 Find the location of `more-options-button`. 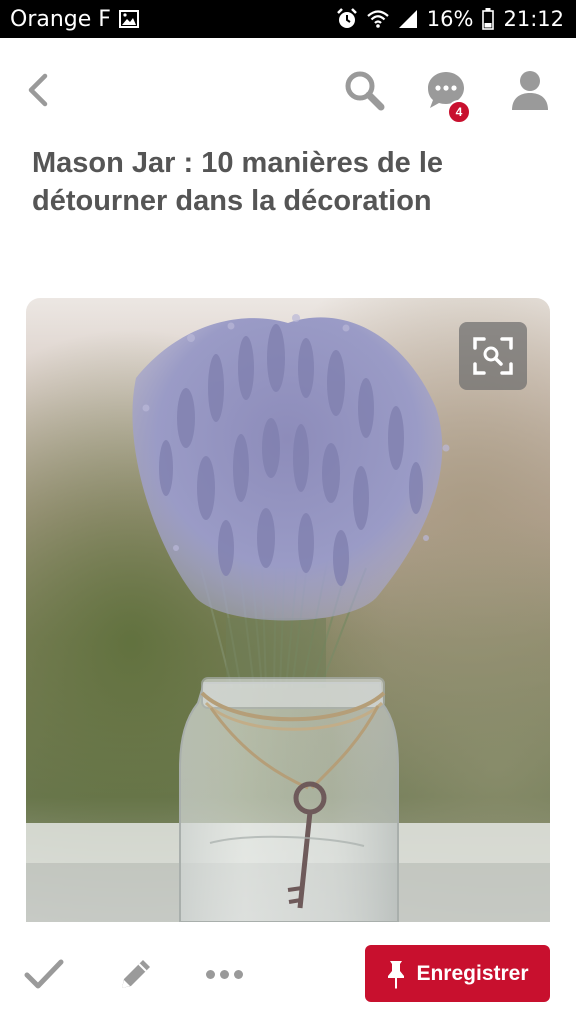

more-options-button is located at coordinates (224, 974).